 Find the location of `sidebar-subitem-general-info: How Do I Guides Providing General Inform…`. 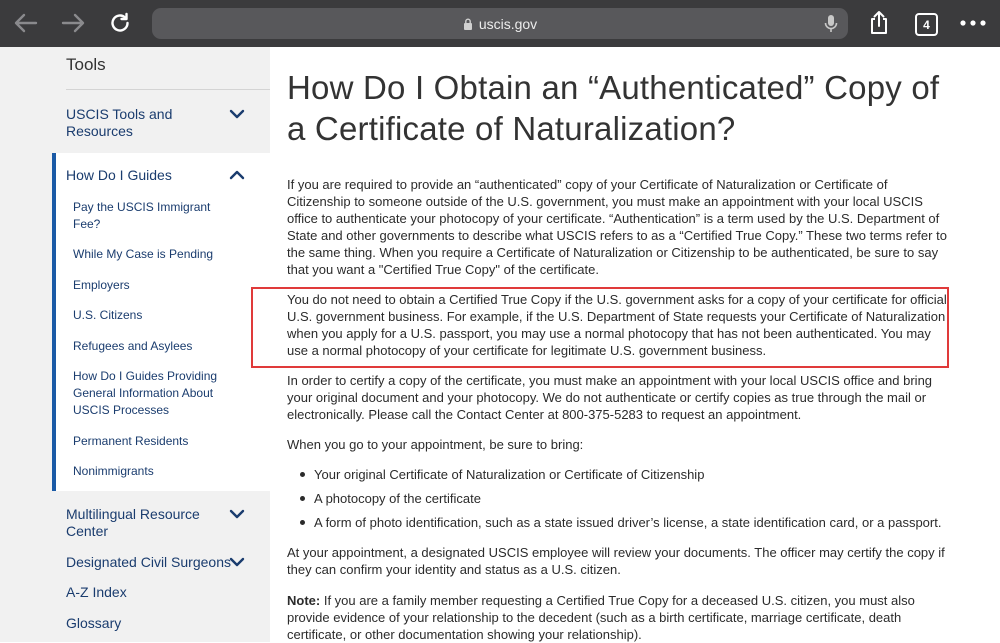

sidebar-subitem-general-info: How Do I Guides Providing General Inform… is located at coordinates (148, 393).